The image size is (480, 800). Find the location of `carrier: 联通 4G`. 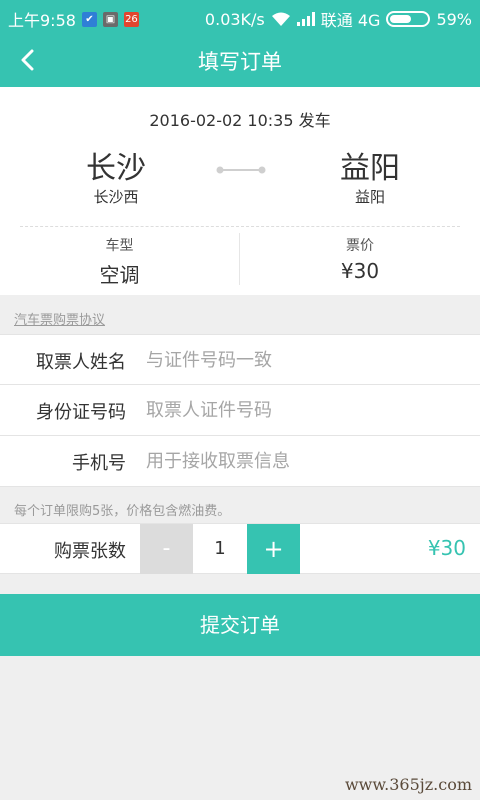

carrier: 联通 4G is located at coordinates (350, 20).